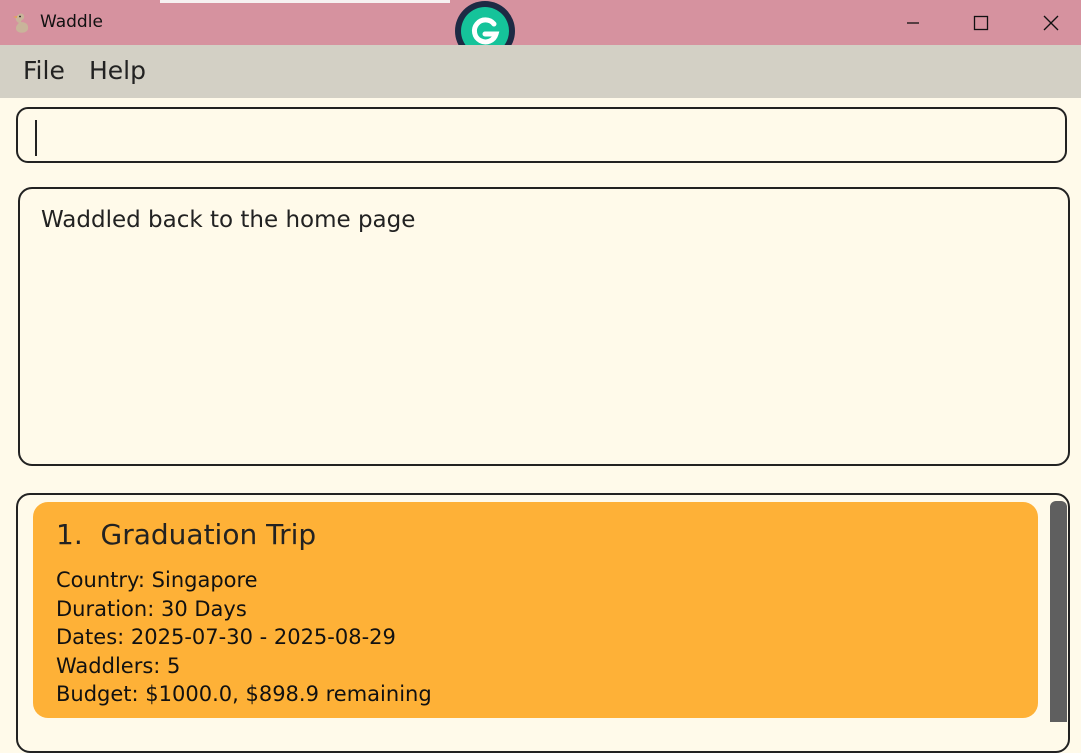  What do you see at coordinates (226, 637) in the screenshot?
I see `trip-dates: Dates: 2025-07-30 - 2025-08-29` at bounding box center [226, 637].